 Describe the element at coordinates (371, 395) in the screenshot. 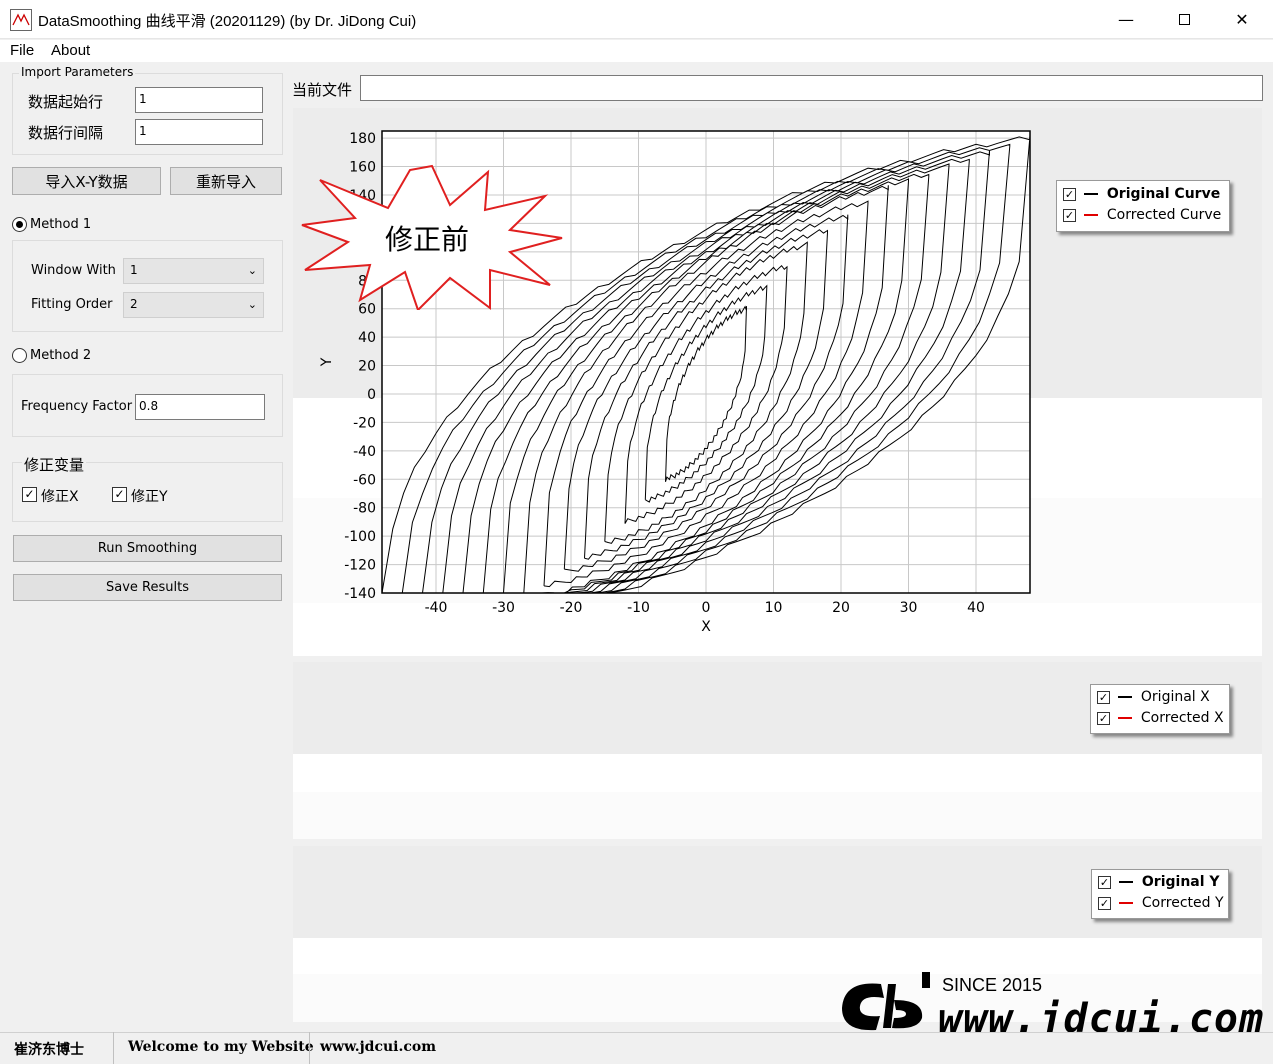

I see `y-tick-label: 0` at that location.